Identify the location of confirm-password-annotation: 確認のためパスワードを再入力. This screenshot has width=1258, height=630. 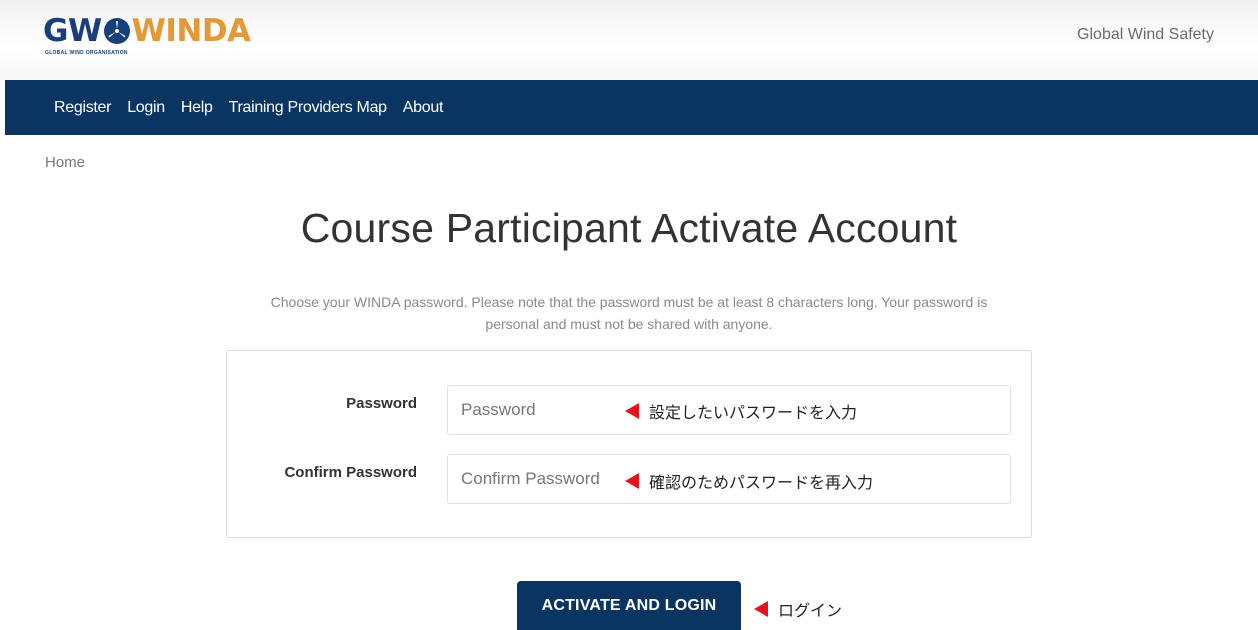
(749, 481).